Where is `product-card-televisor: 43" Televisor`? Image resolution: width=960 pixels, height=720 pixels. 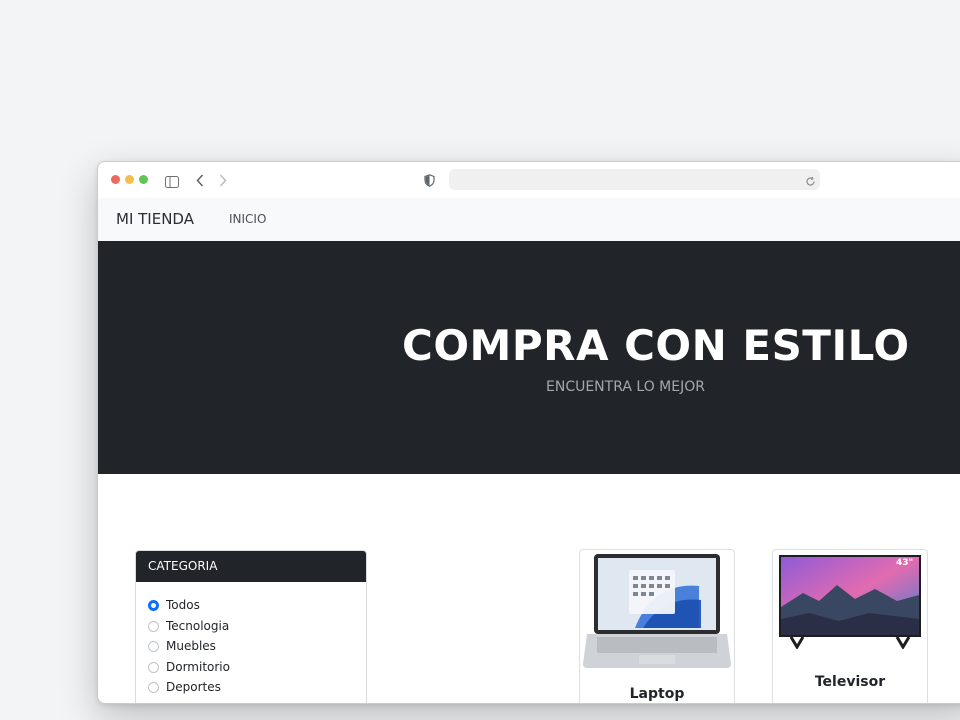
product-card-televisor: 43" Televisor is located at coordinates (850, 626).